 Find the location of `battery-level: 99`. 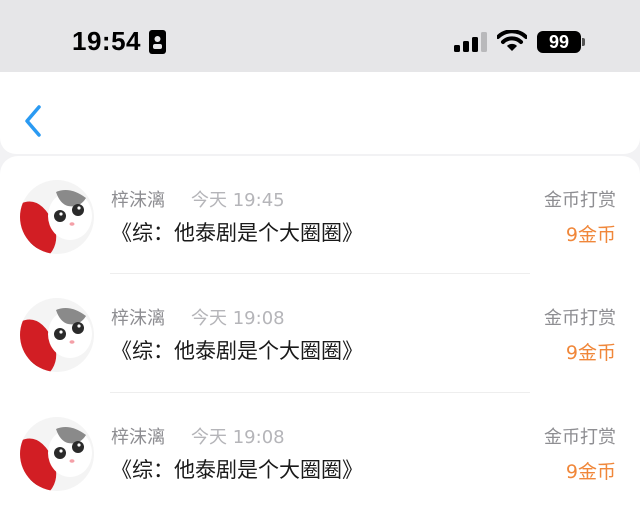

battery-level: 99 is located at coordinates (559, 42).